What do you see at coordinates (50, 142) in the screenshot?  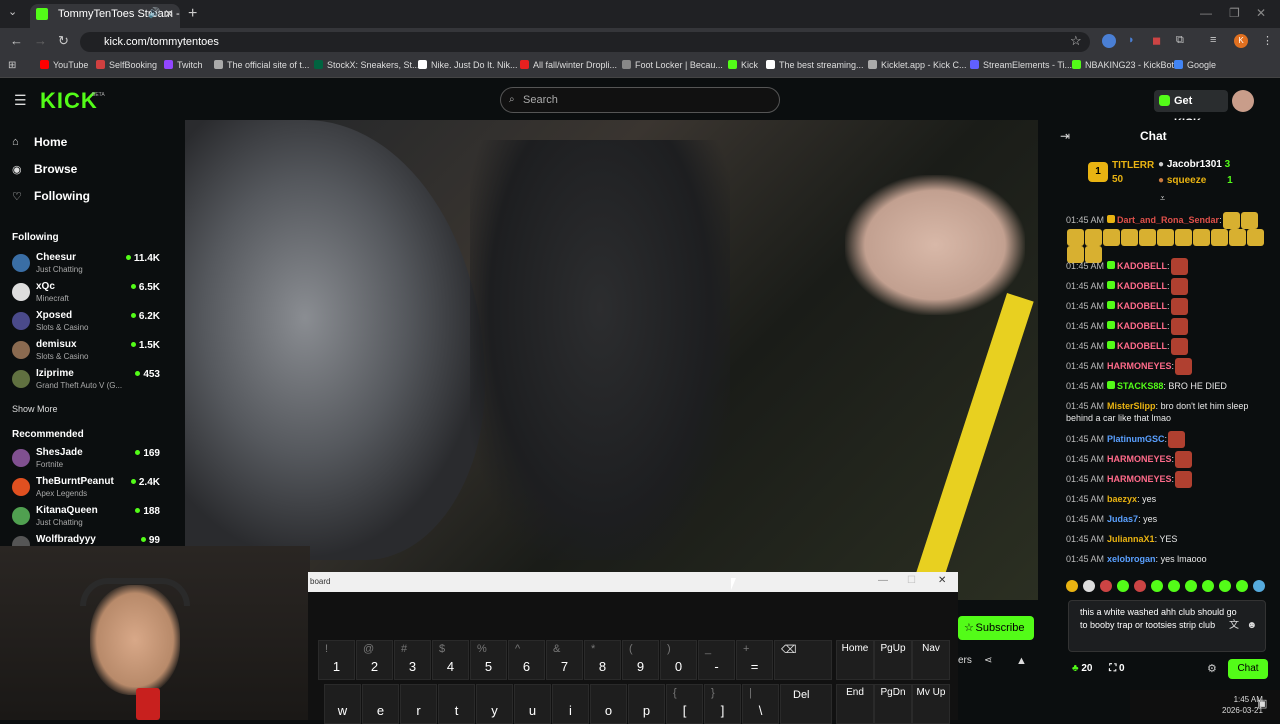 I see `sidebar-item-home: Home` at bounding box center [50, 142].